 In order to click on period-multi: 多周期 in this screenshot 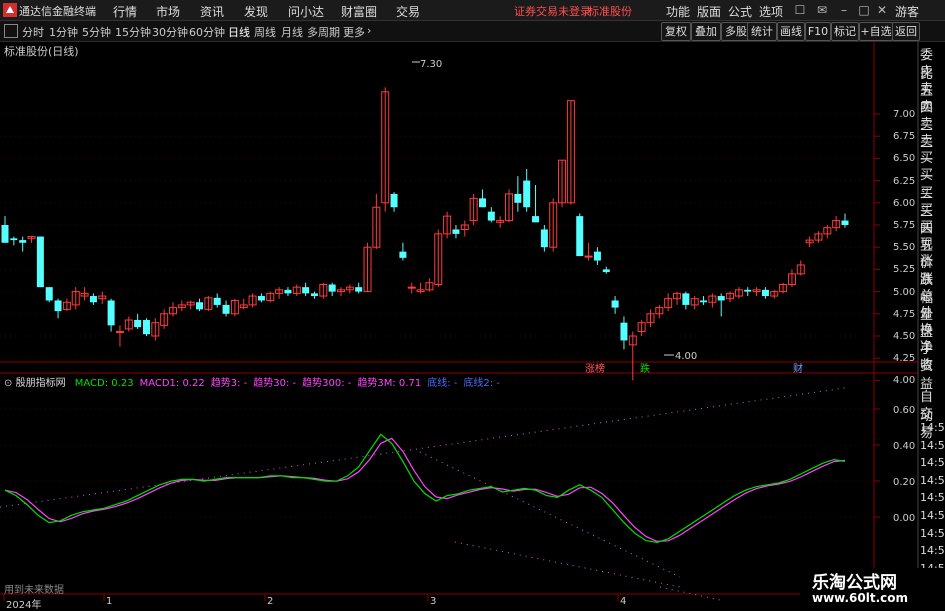, I will do `click(323, 32)`.